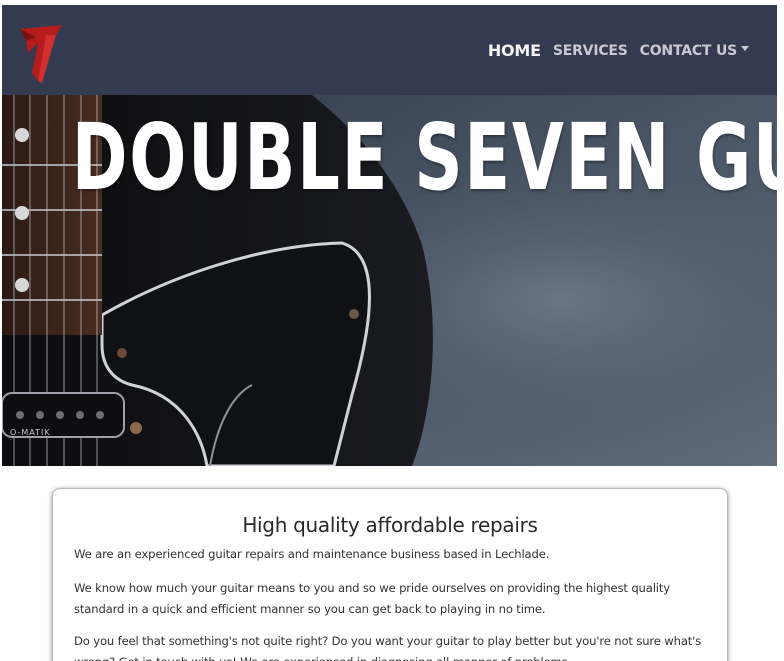 The width and height of the screenshot is (784, 661). Describe the element at coordinates (389, 50) in the screenshot. I see `navbar: HOME SERVICES CONTACT US` at that location.